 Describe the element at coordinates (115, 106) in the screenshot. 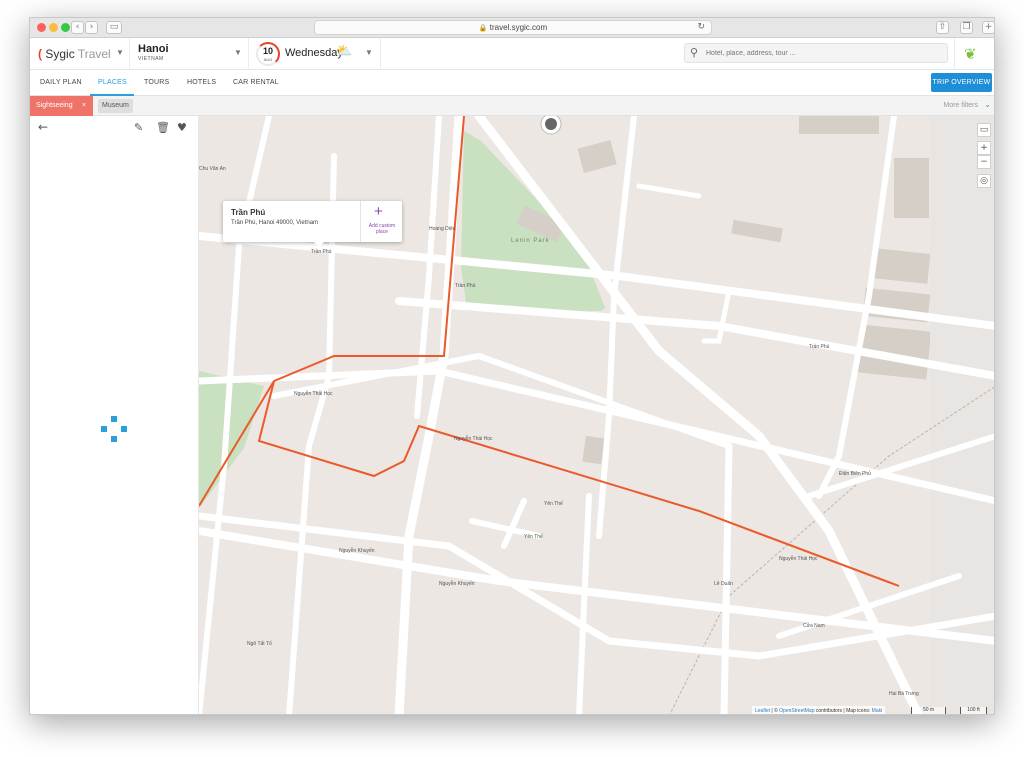

I see `filter-chip-museum: Museum` at that location.